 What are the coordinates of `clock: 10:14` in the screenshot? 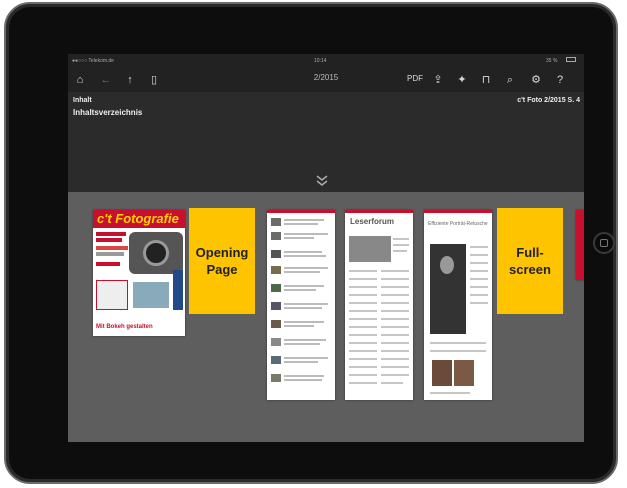 It's located at (320, 61).